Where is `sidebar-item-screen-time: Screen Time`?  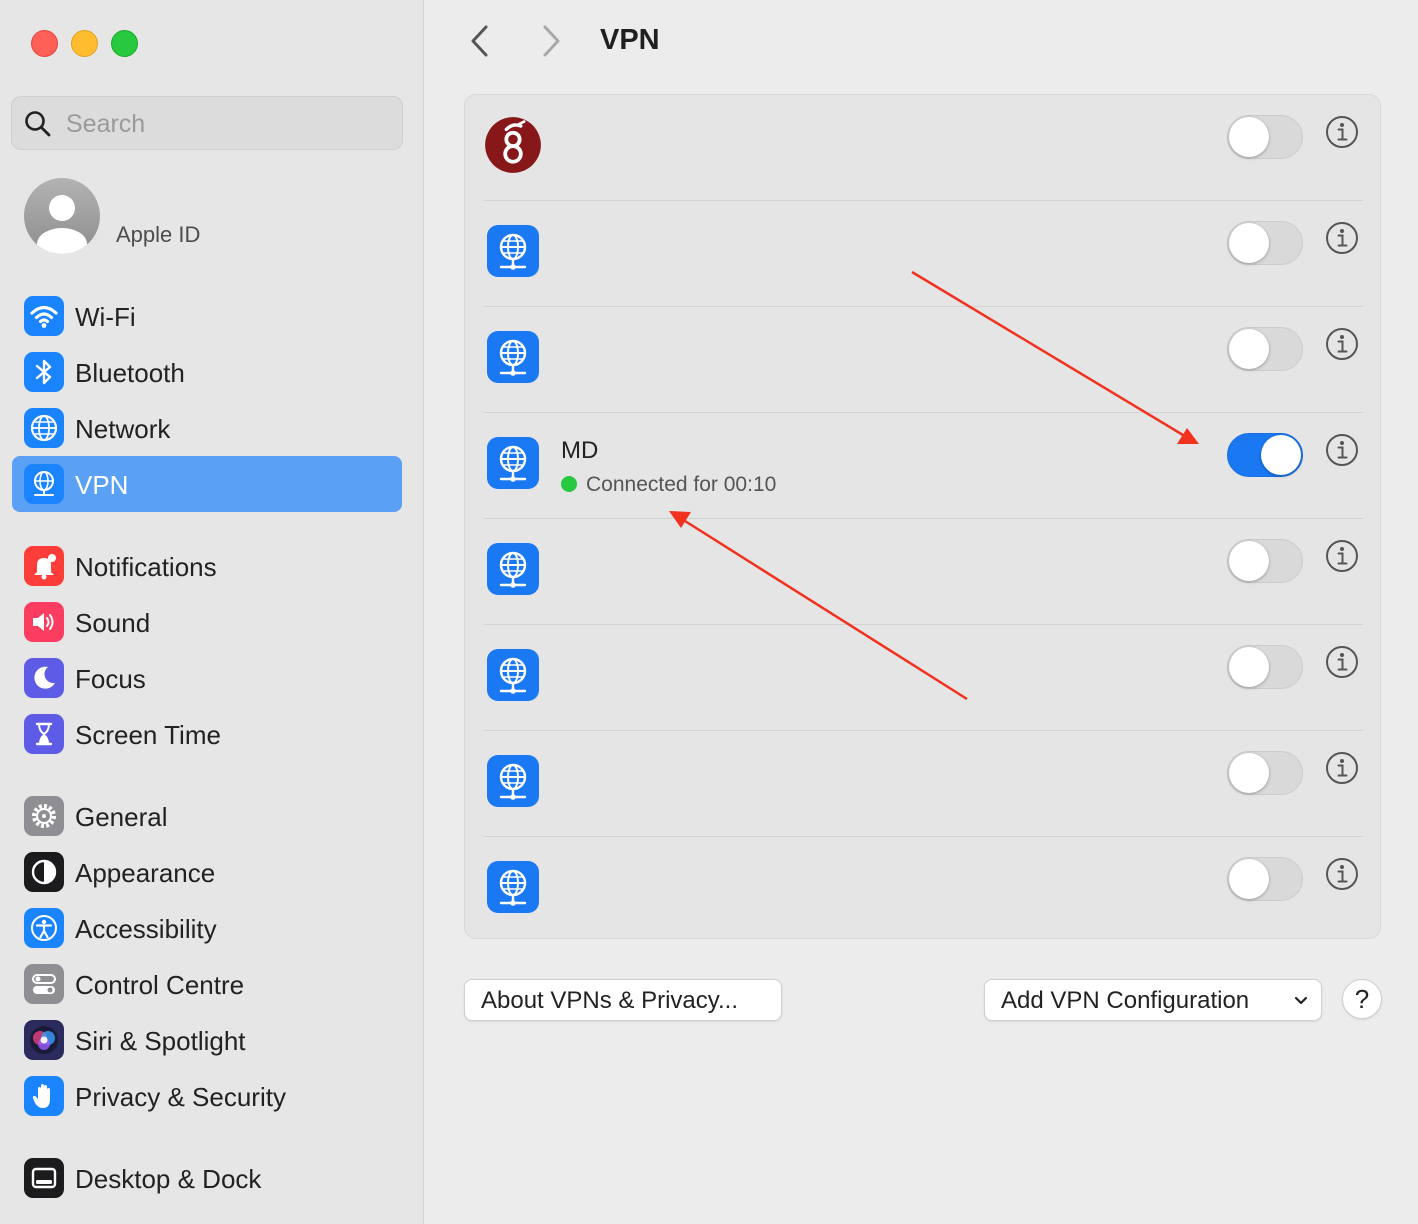 sidebar-item-screen-time: Screen Time is located at coordinates (207, 734).